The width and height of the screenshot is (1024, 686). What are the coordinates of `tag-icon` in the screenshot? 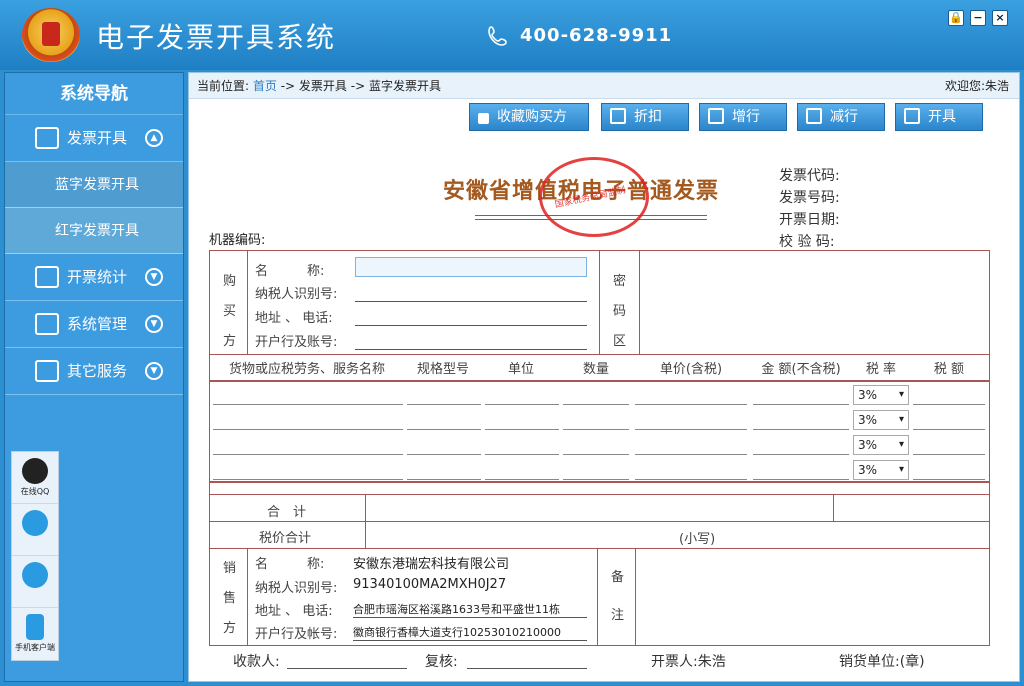 It's located at (618, 116).